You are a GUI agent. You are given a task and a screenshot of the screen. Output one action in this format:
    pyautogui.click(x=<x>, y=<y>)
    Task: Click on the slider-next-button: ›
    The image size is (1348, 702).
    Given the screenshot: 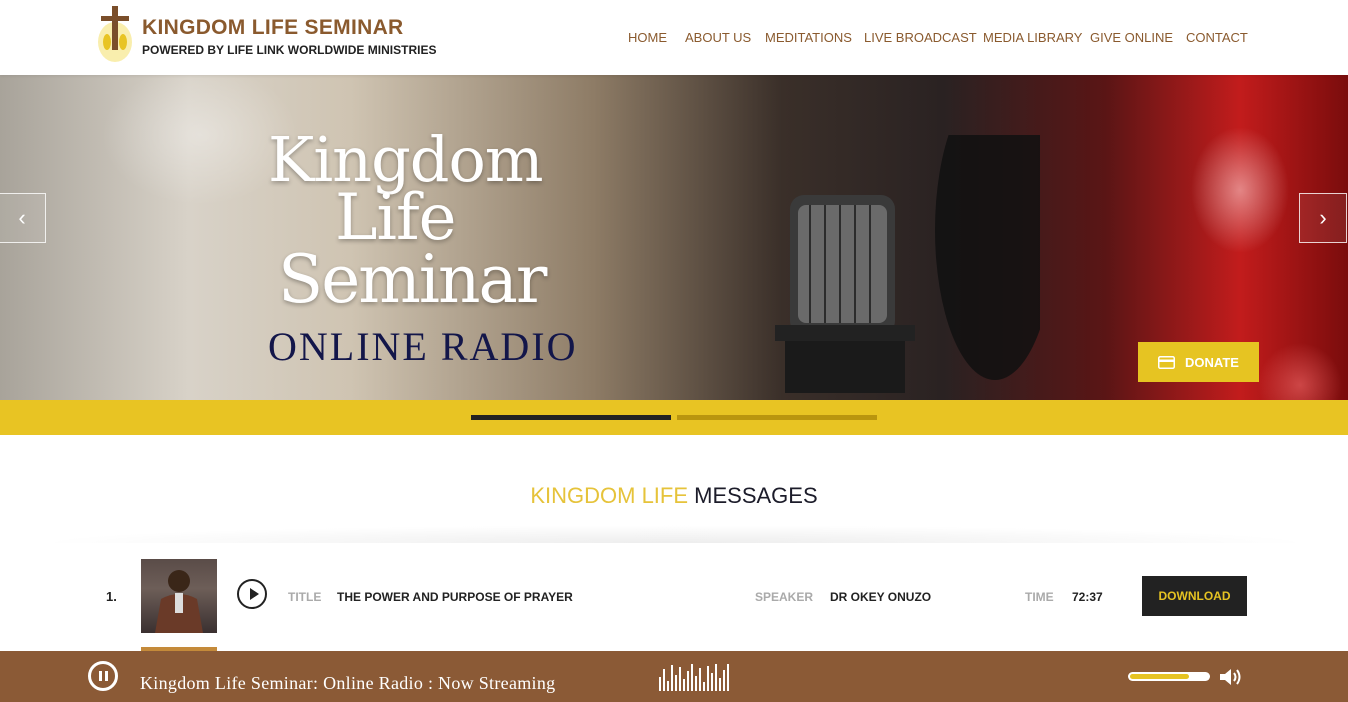 What is the action you would take?
    pyautogui.click(x=1323, y=218)
    